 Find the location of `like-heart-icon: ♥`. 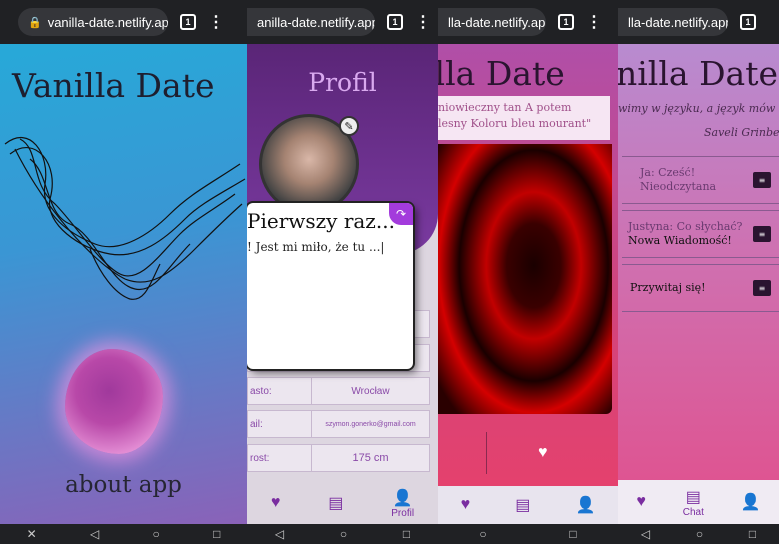

like-heart-icon: ♥ is located at coordinates (543, 453).